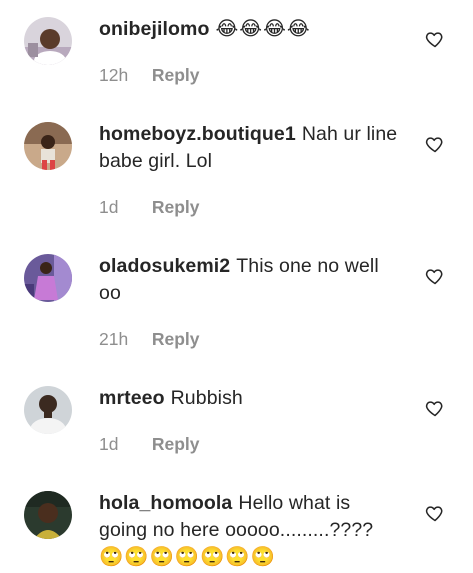  What do you see at coordinates (149, 75) in the screenshot?
I see `comment-meta: 12h Reply` at bounding box center [149, 75].